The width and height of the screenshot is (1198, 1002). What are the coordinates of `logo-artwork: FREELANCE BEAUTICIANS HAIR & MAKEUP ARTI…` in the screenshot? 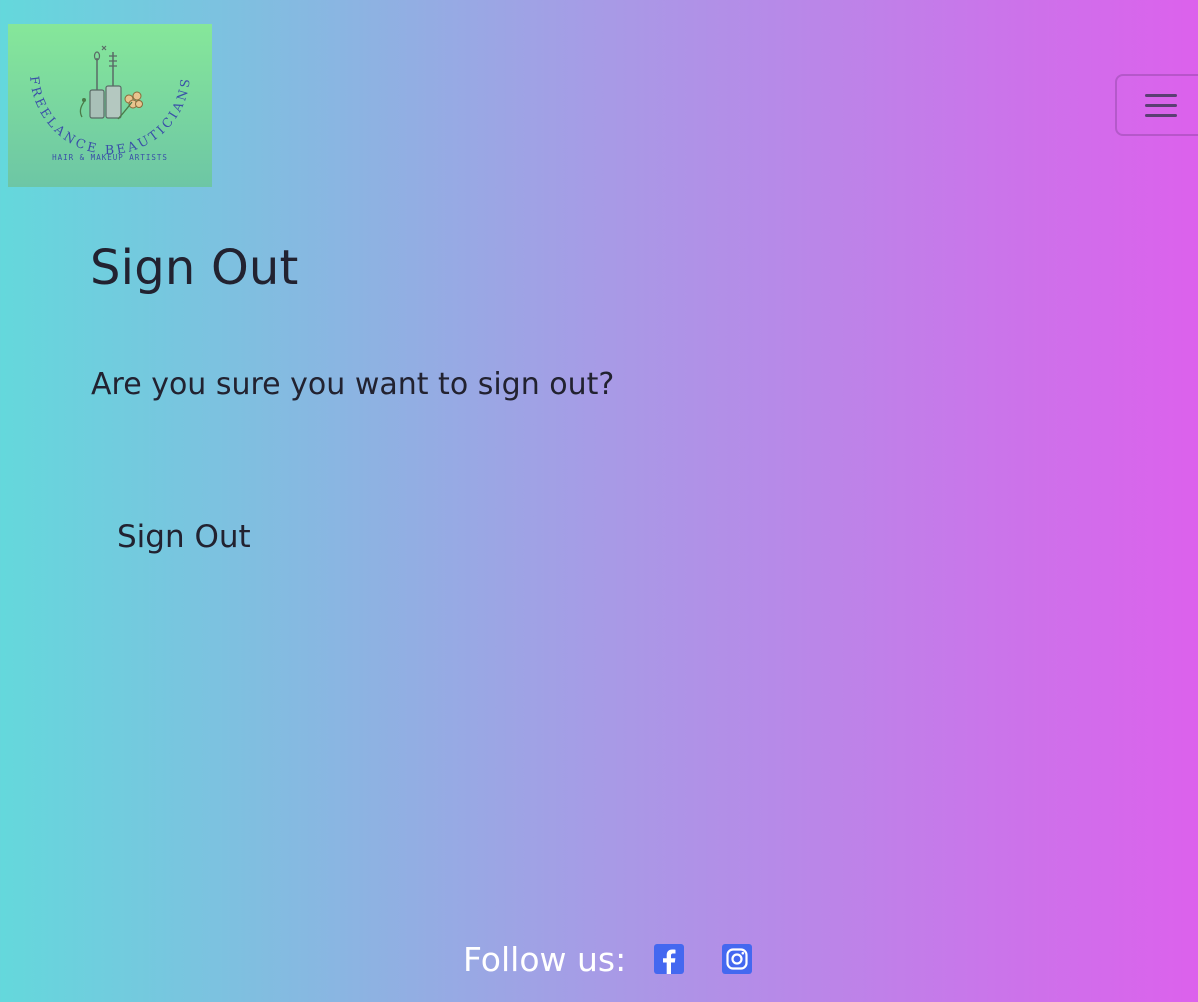 It's located at (108, 103).